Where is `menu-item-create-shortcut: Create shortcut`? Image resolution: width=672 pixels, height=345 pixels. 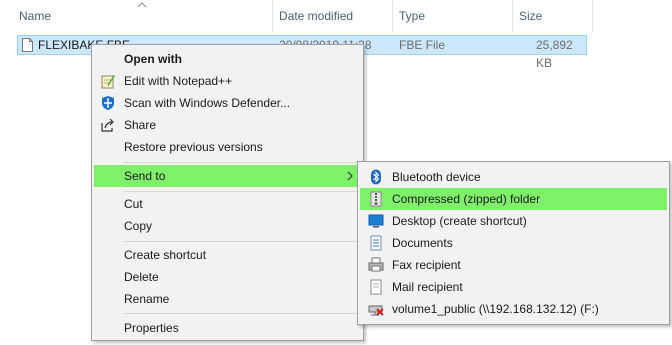 menu-item-create-shortcut: Create shortcut is located at coordinates (227, 255).